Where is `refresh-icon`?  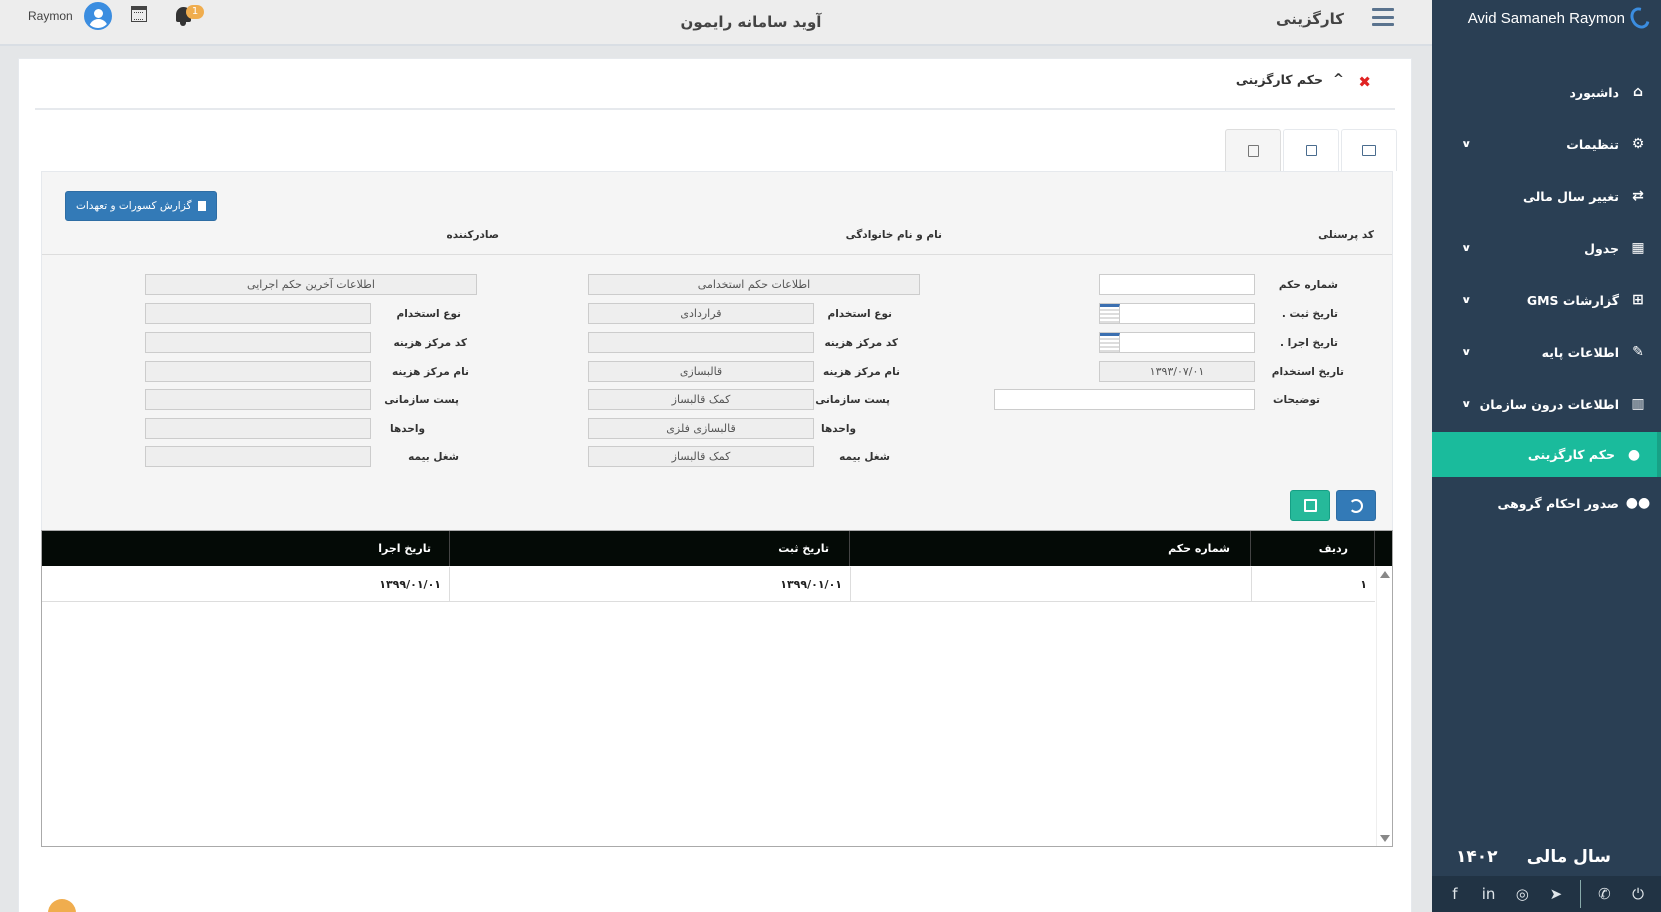 refresh-icon is located at coordinates (1356, 505).